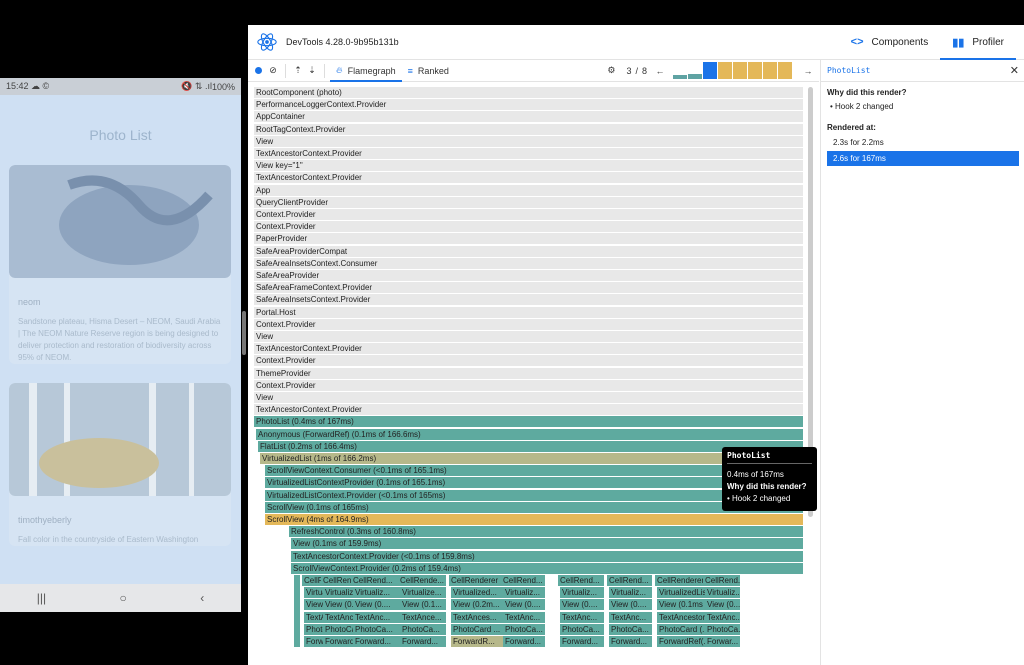 The image size is (1024, 665). Describe the element at coordinates (1014, 70) in the screenshot. I see `close-icon: ✕` at that location.